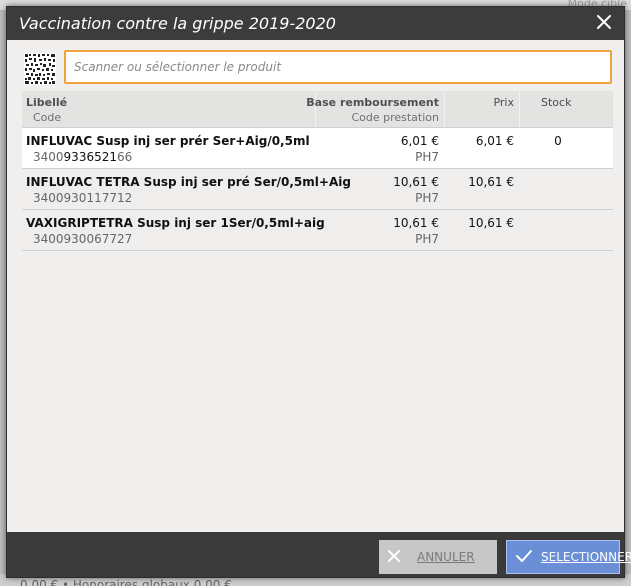  I want to click on header-libelle: Libellé, so click(46, 102).